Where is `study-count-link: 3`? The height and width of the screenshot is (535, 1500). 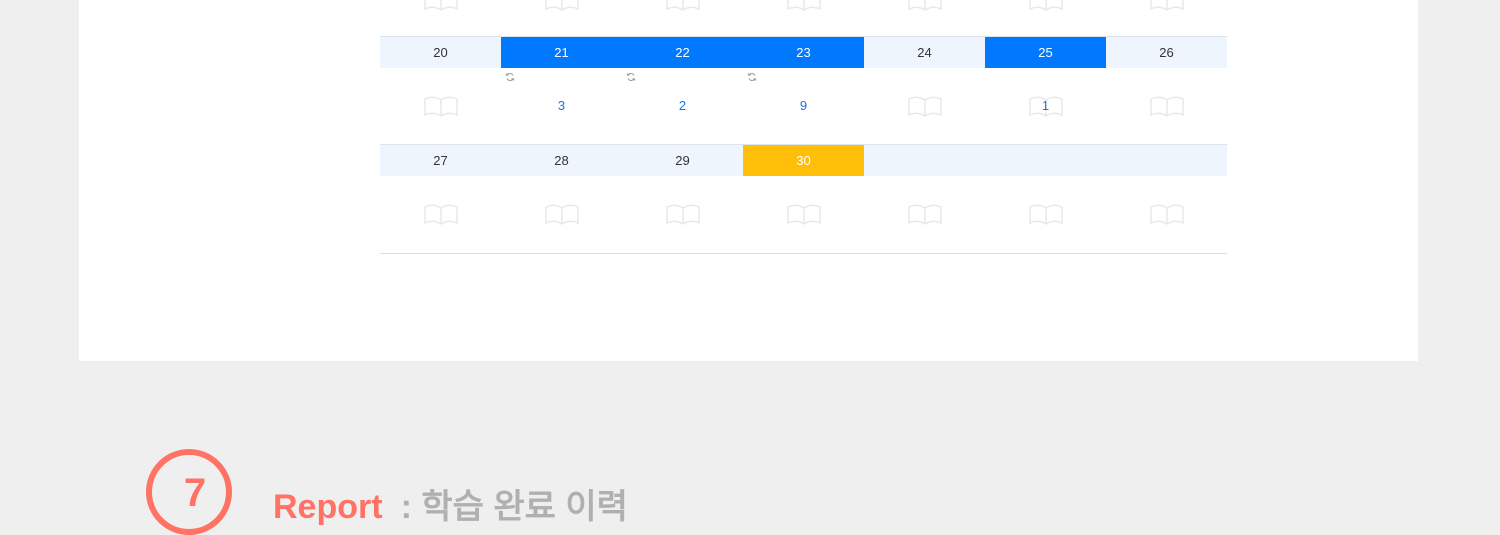 study-count-link: 3 is located at coordinates (561, 106).